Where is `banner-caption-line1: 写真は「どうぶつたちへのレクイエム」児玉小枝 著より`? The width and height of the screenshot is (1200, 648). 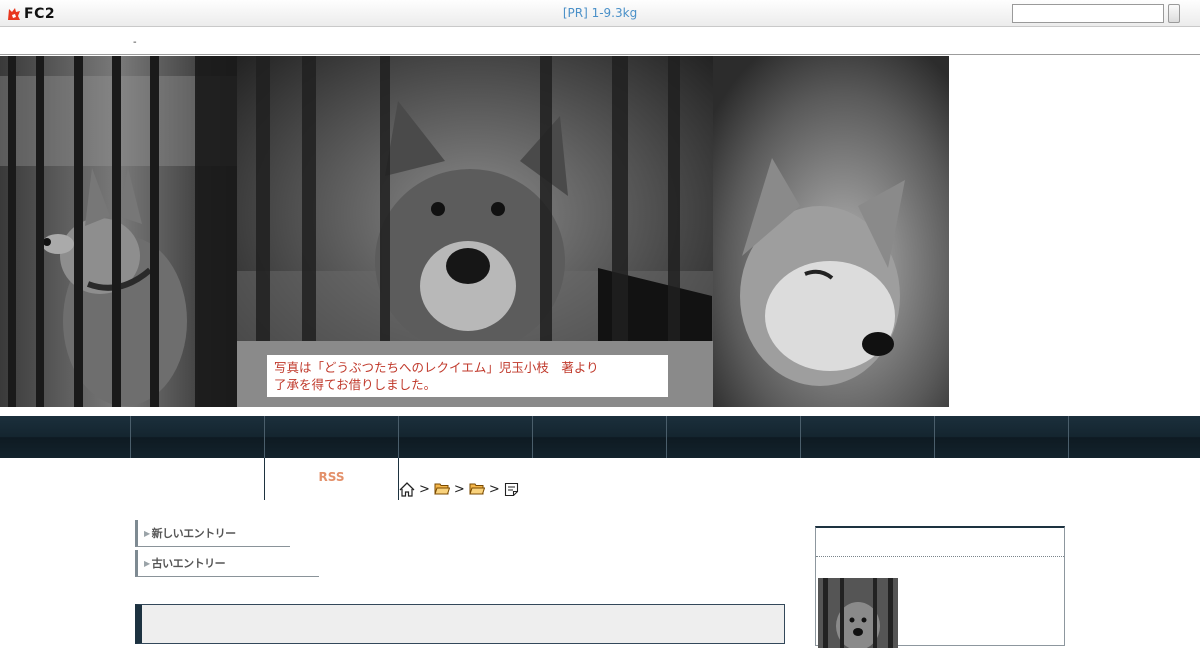
banner-caption-line1: 写真は「どうぶつたちへのレクイエム」児玉小枝 著より is located at coordinates (436, 367).